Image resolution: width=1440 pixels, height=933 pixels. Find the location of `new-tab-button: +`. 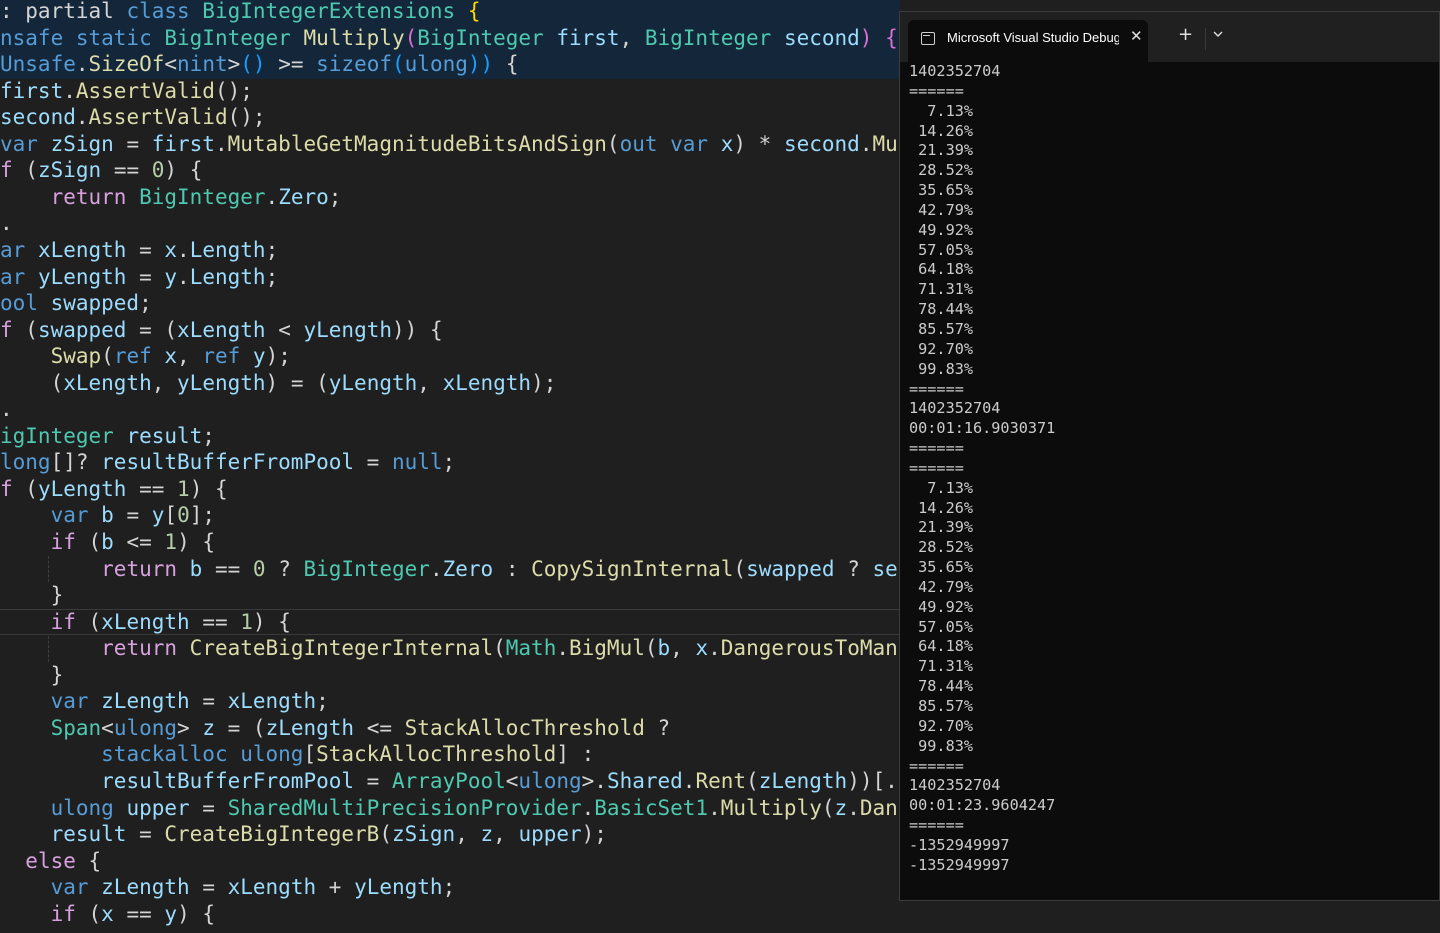

new-tab-button: + is located at coordinates (1185, 34).